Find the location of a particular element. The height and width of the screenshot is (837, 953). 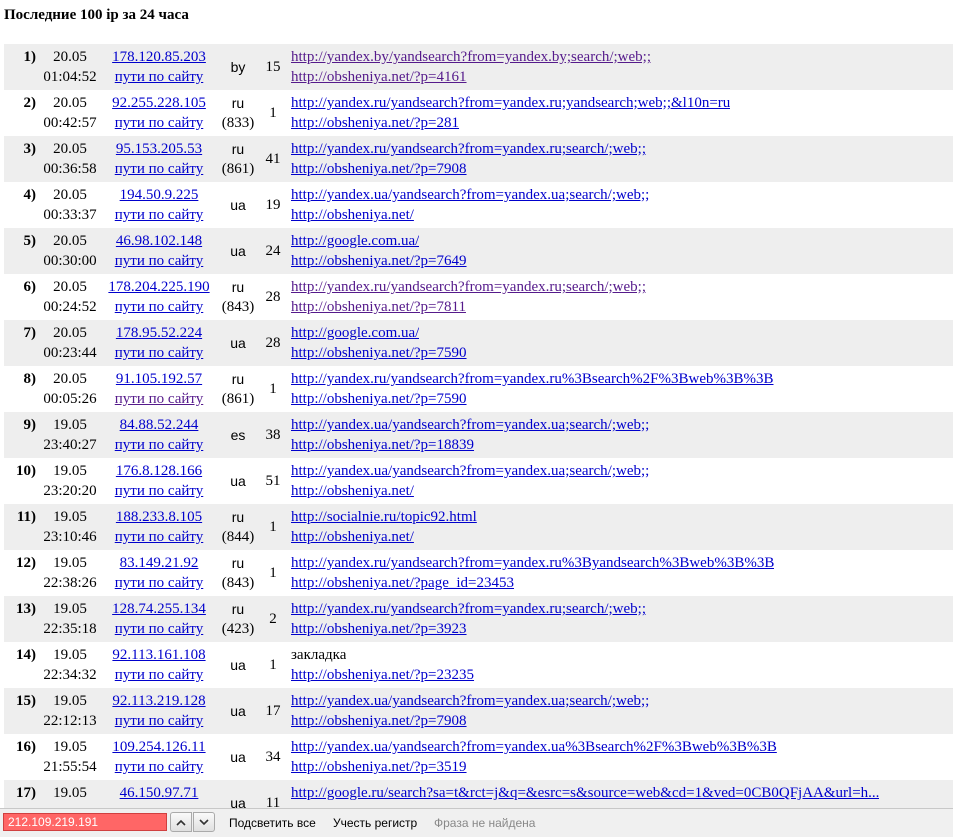

visit-time: 23:10:46 is located at coordinates (70, 537).